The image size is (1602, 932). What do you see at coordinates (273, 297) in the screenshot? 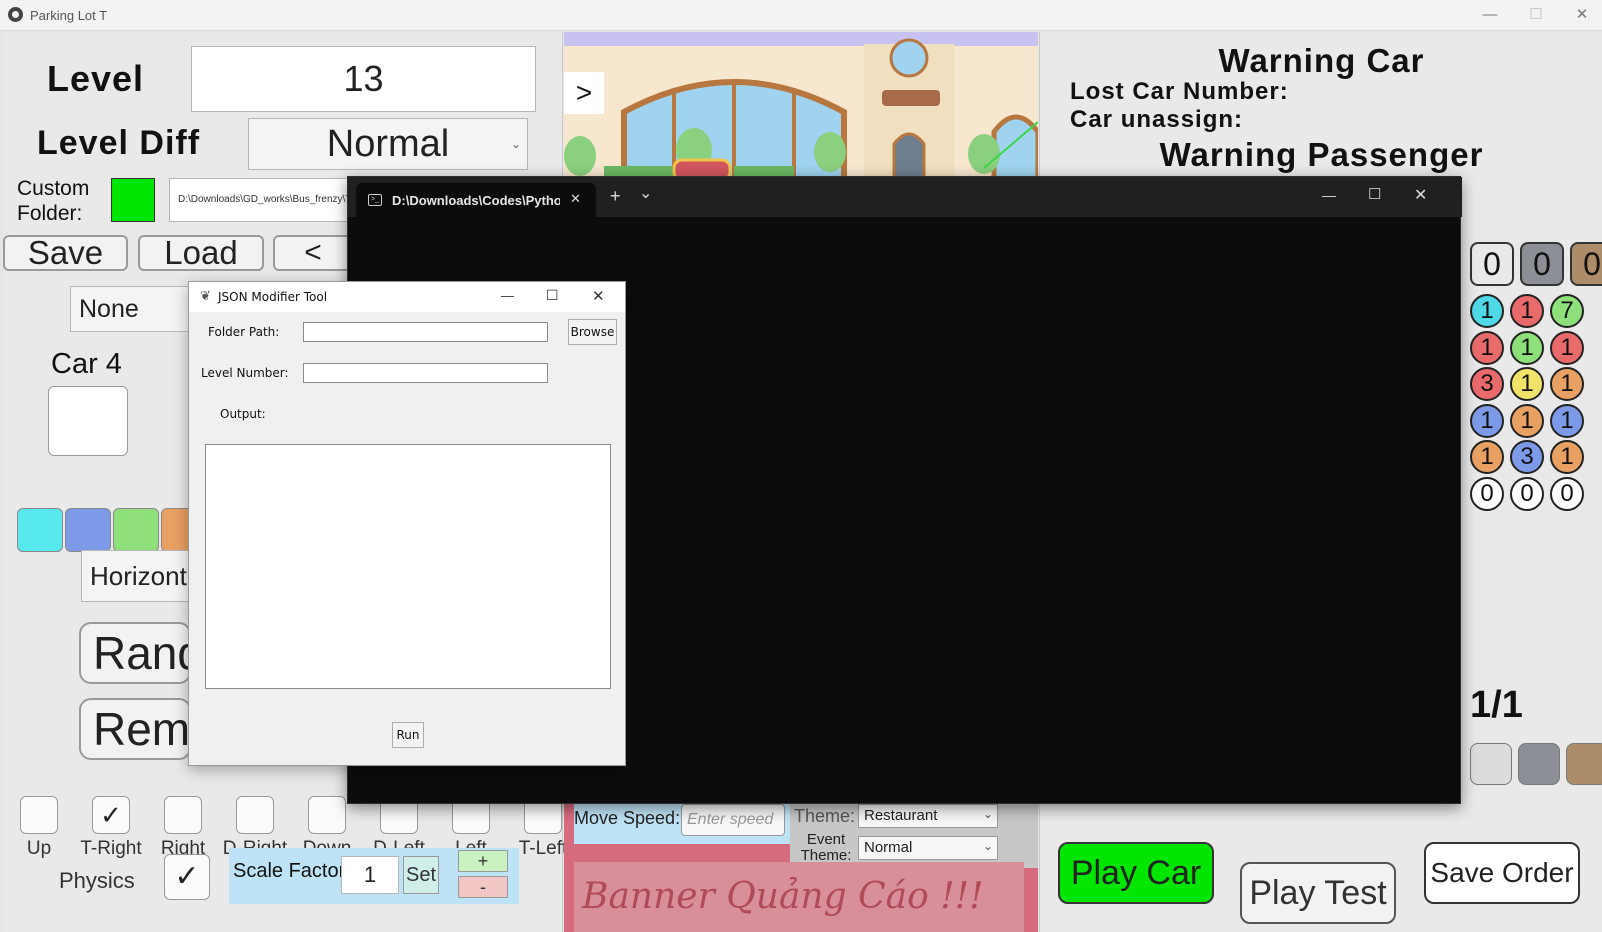
I see `json-tool-title: JSON Modifier Tool` at bounding box center [273, 297].